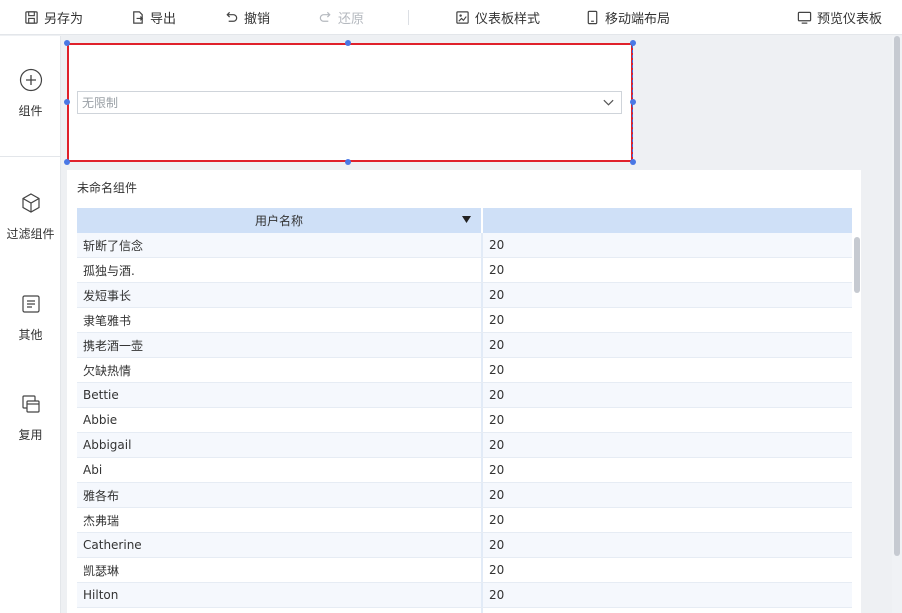 Image resolution: width=902 pixels, height=613 pixels. I want to click on redo-label: 还原, so click(351, 19).